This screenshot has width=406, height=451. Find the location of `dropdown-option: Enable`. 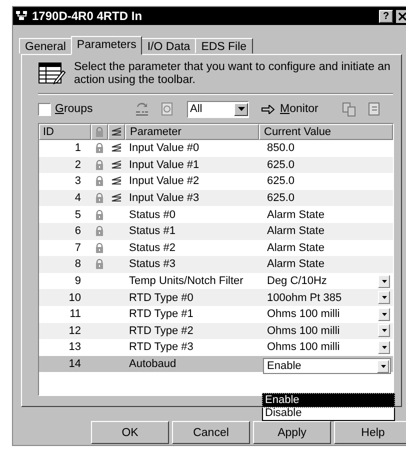

dropdown-option: Enable is located at coordinates (328, 400).